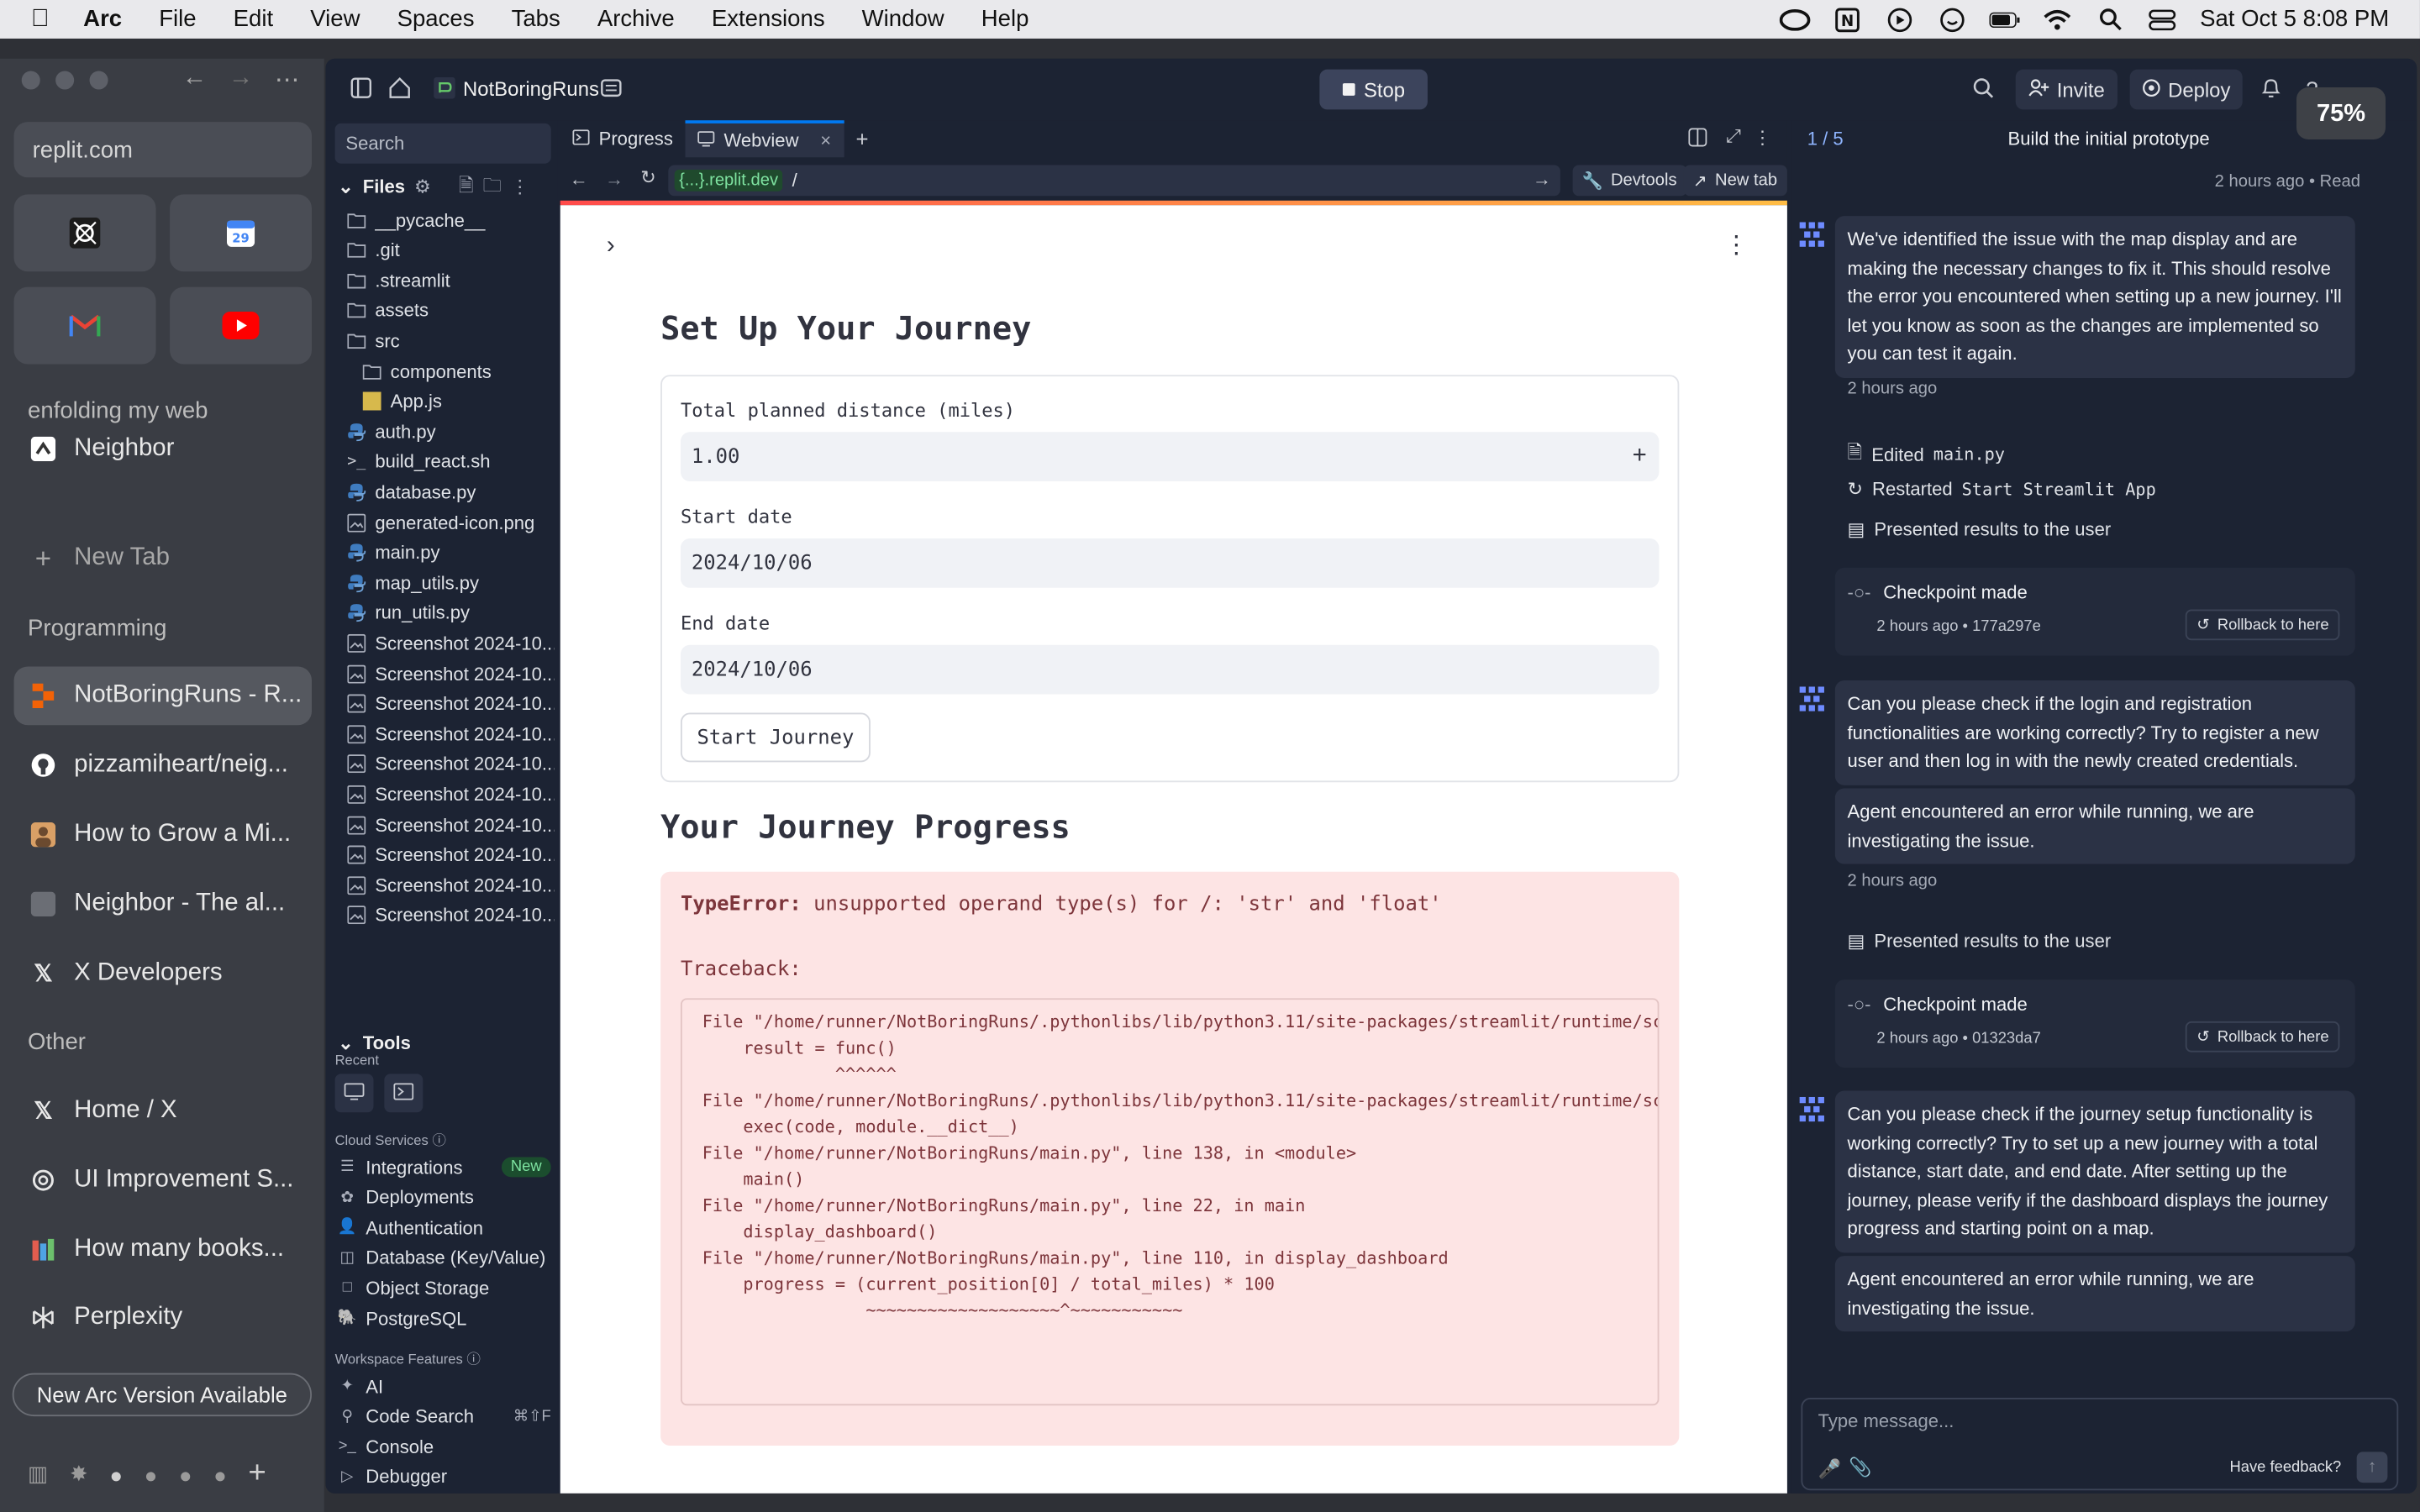 The width and height of the screenshot is (2420, 1512). Describe the element at coordinates (450, 522) in the screenshot. I see `file-tree-item: generated-icon.png` at that location.